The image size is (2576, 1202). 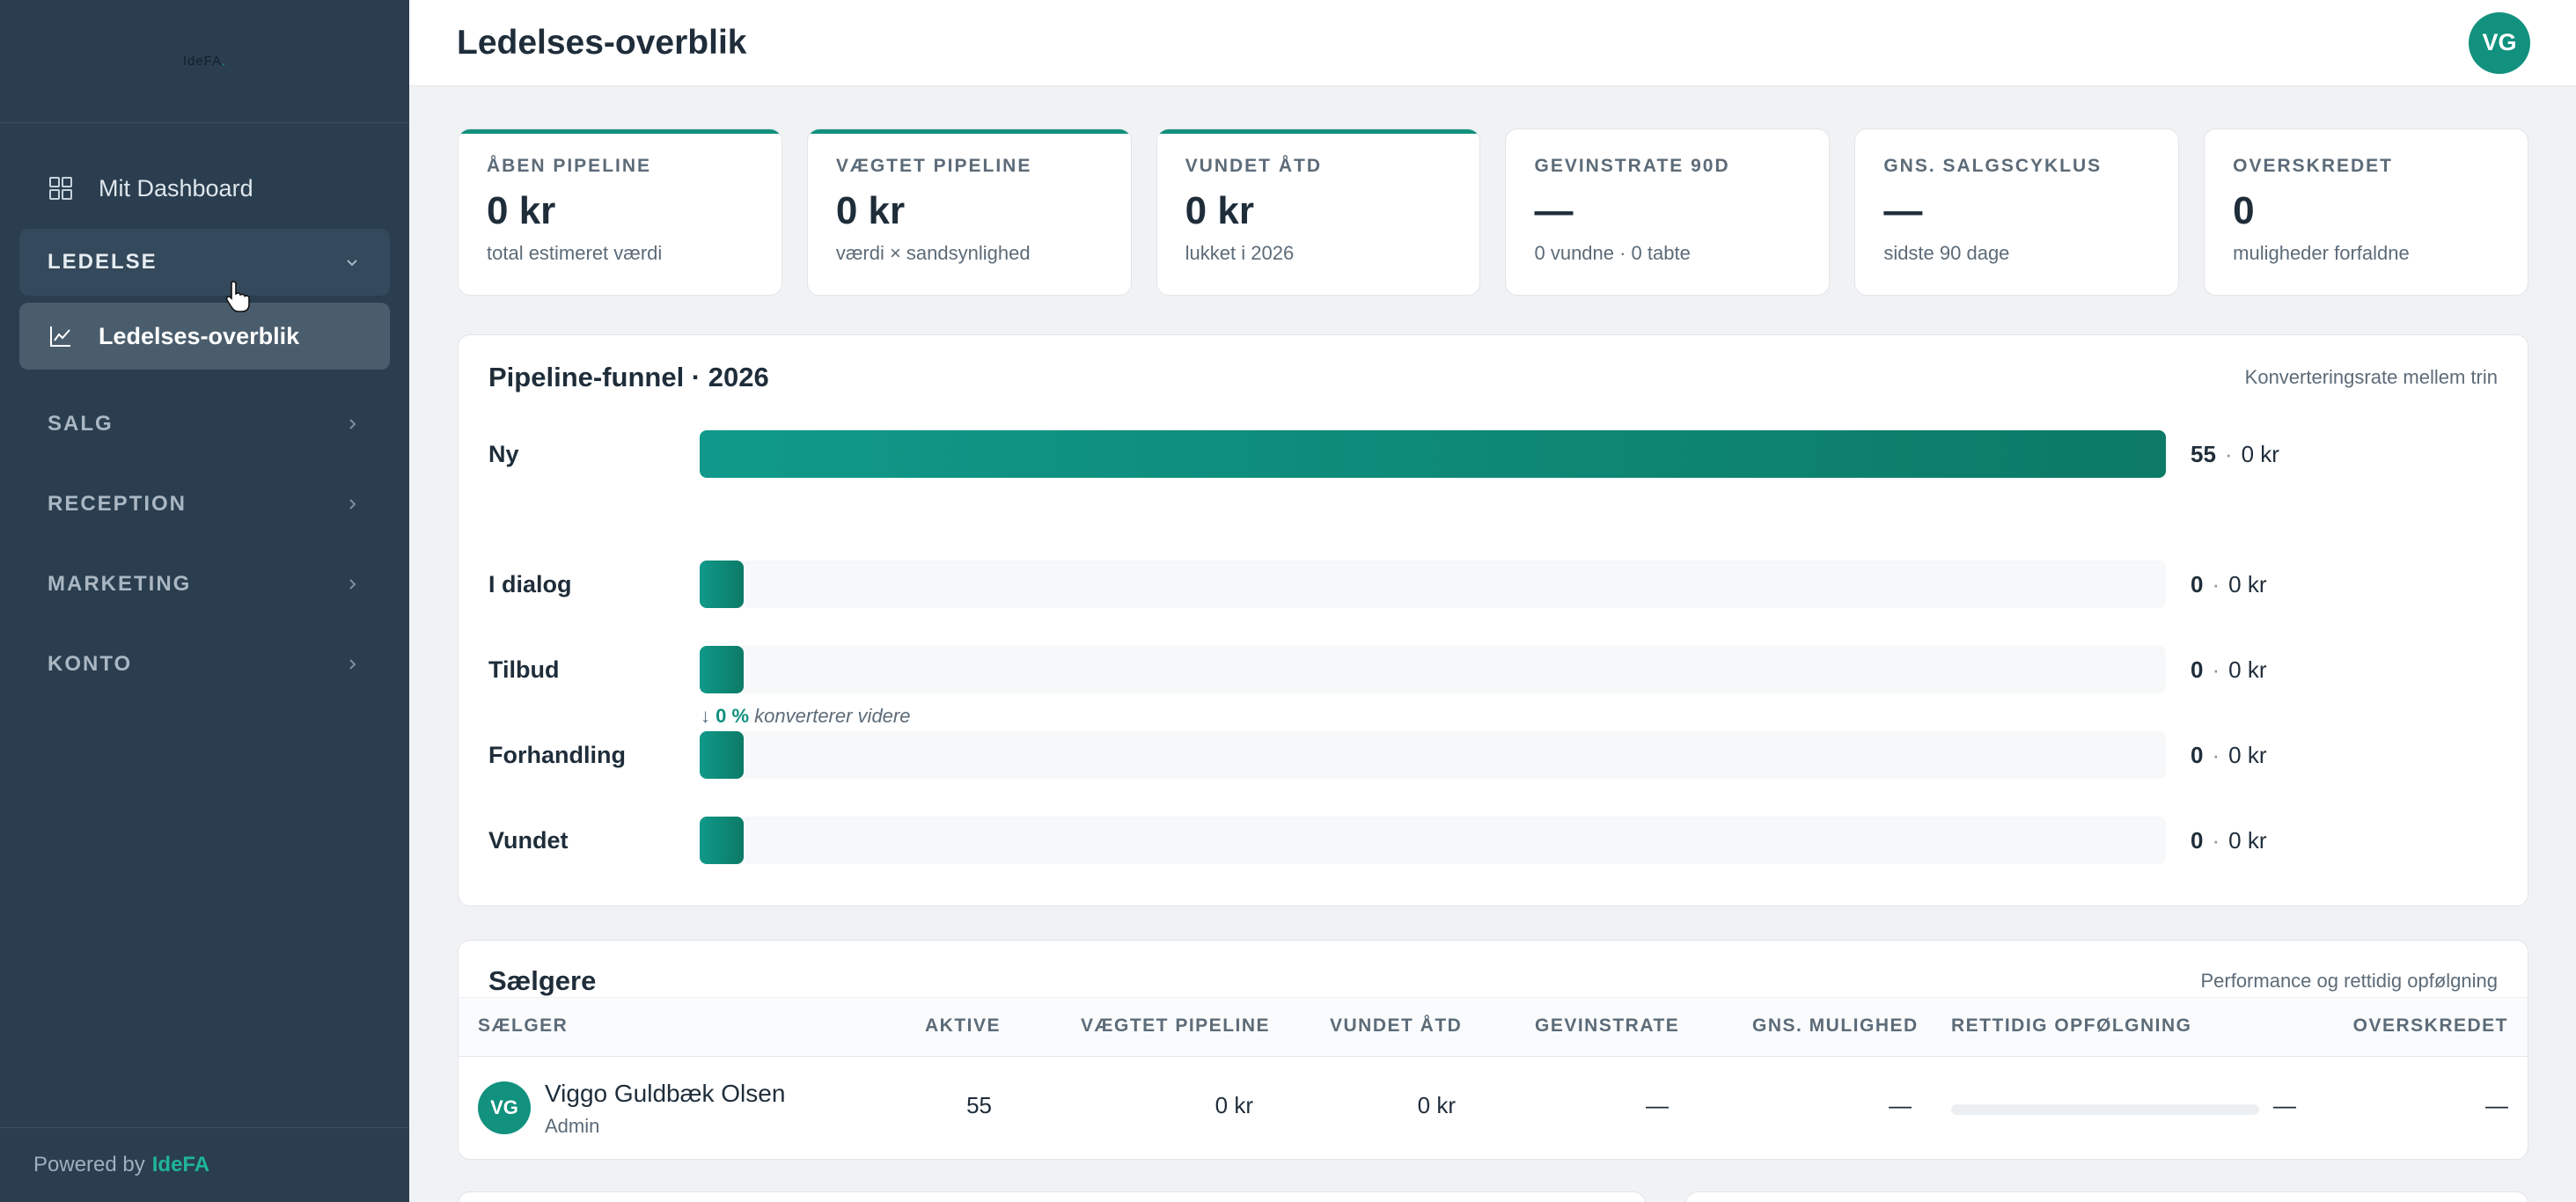 What do you see at coordinates (1668, 212) in the screenshot?
I see `kpi-card: GEVINSTRATE 90D — 0 vundne · 0 tabte` at bounding box center [1668, 212].